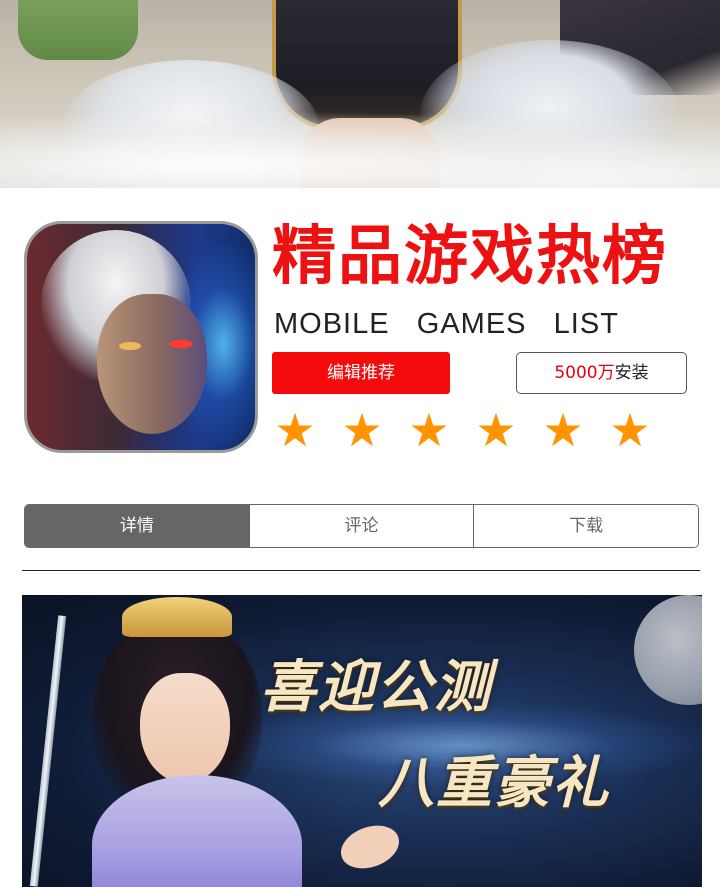  What do you see at coordinates (585, 526) in the screenshot?
I see `tab-download: 下载` at bounding box center [585, 526].